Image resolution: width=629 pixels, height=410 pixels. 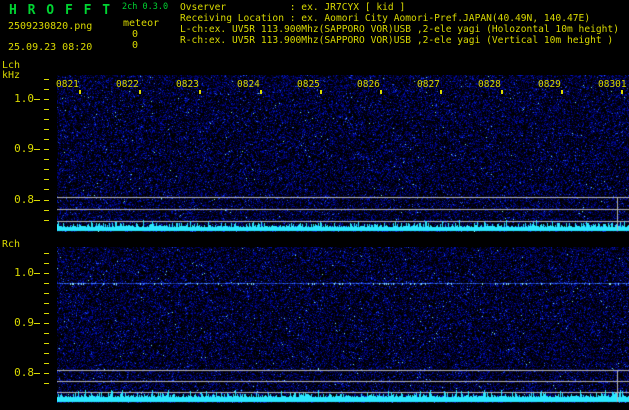 What do you see at coordinates (127, 84) in the screenshot?
I see `time-label: 0822` at bounding box center [127, 84].